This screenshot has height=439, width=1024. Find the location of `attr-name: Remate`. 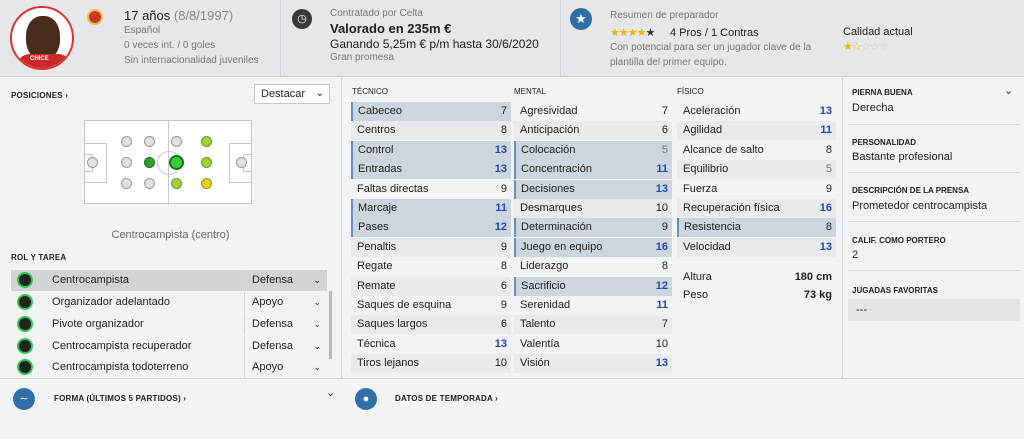

attr-name: Remate is located at coordinates (376, 285).